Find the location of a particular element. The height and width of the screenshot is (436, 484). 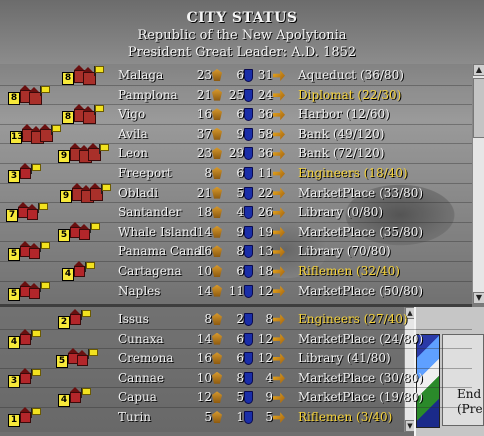

city-size-badge: 3 is located at coordinates (14, 381).